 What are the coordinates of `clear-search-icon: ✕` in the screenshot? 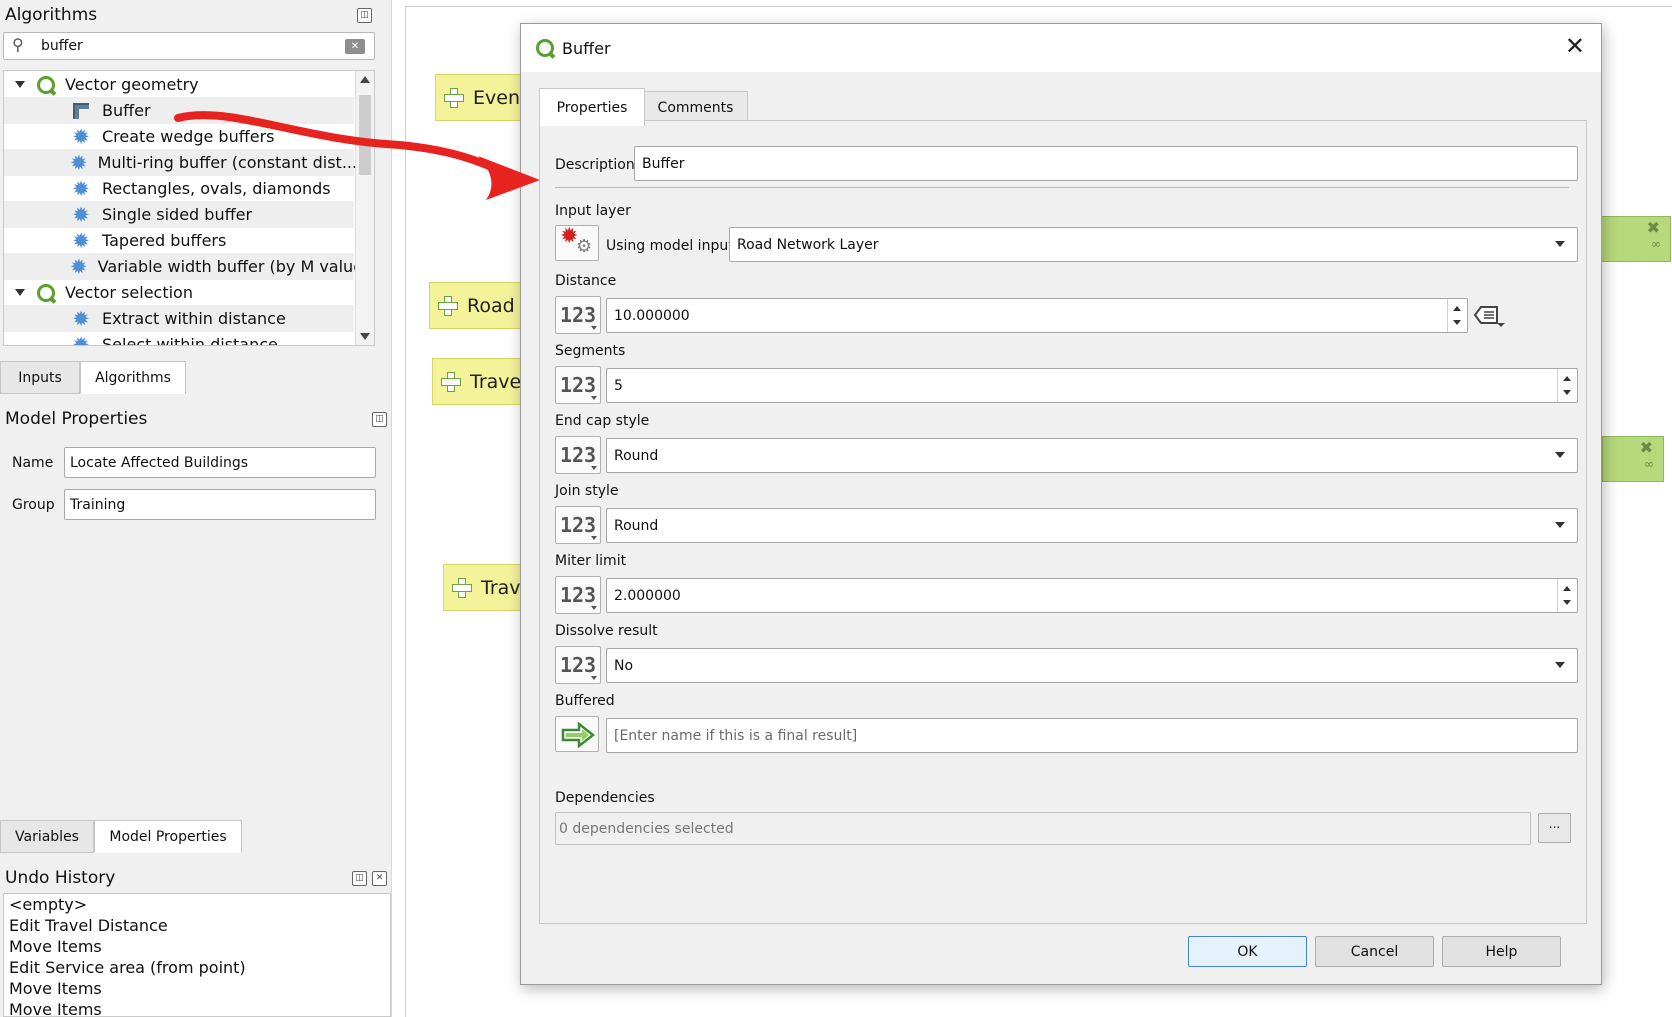 It's located at (355, 46).